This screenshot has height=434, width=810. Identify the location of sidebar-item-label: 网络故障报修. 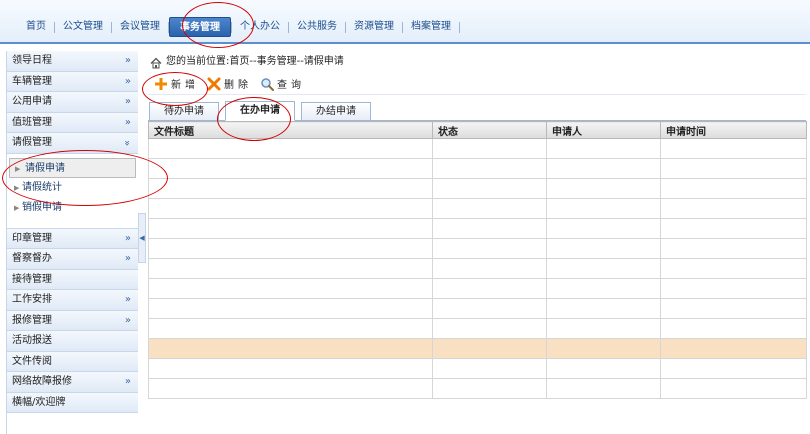
(42, 381).